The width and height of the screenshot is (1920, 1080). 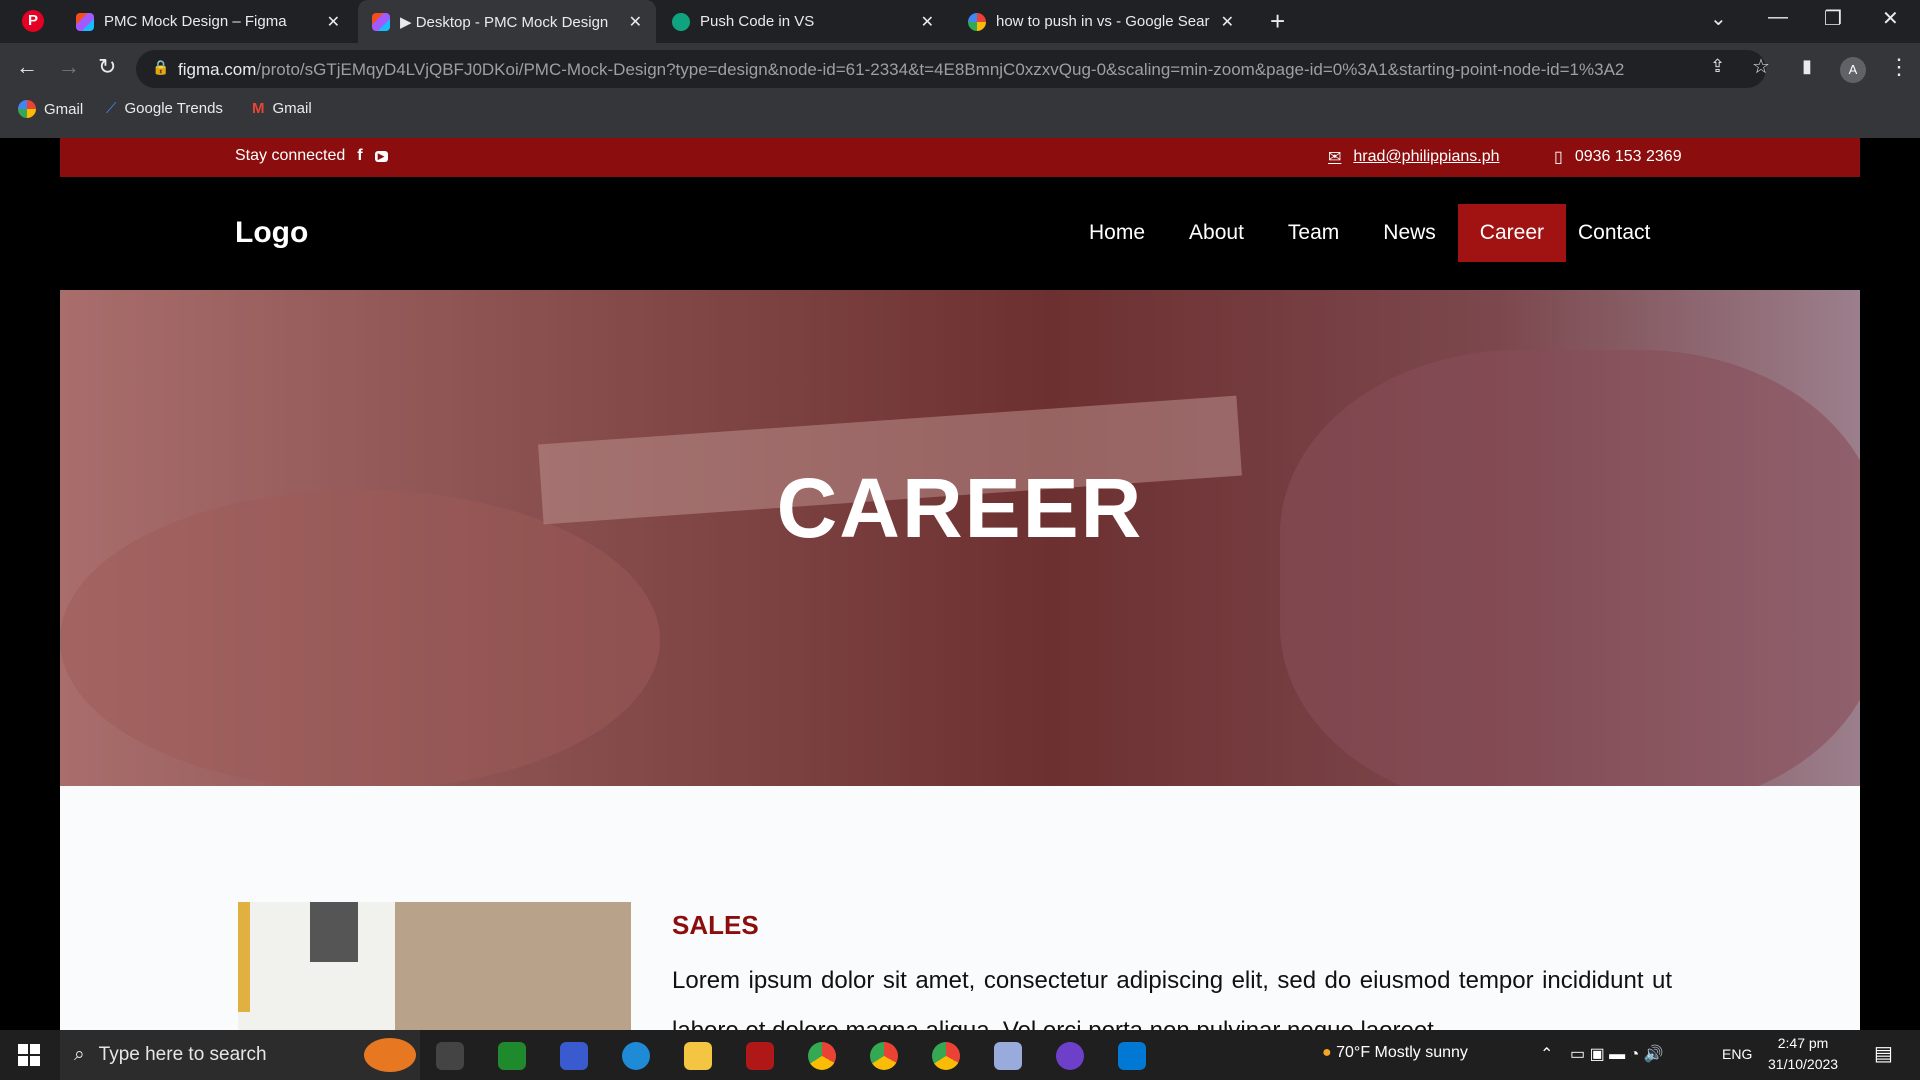 I want to click on close-window-button: ✕, so click(x=1890, y=18).